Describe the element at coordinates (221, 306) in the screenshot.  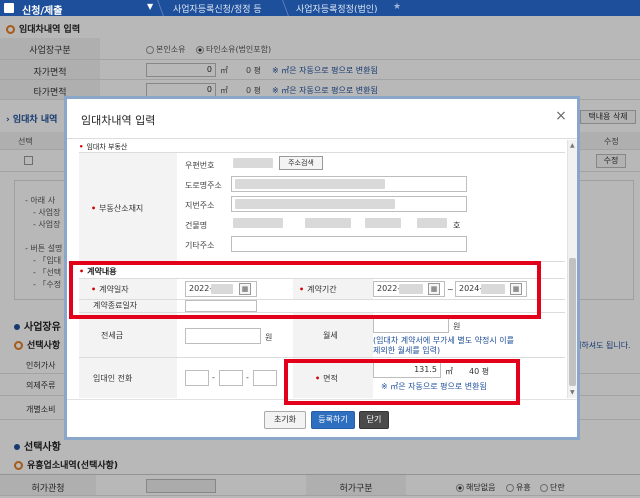
I see `contract-end-date-input` at that location.